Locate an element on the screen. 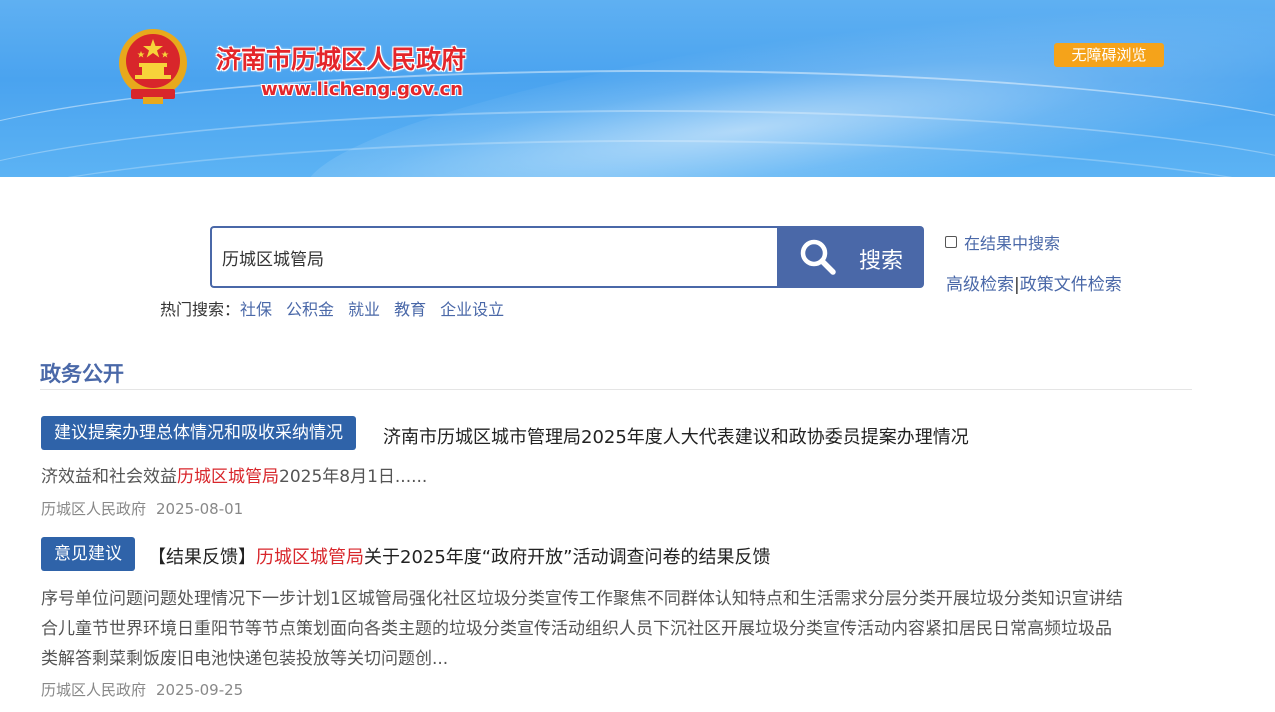 The image size is (1275, 712). result-title-link: 【结果反馈】历城区城管局关于2025年度“政府开放”活动调查问卷的结果反馈 is located at coordinates (459, 556).